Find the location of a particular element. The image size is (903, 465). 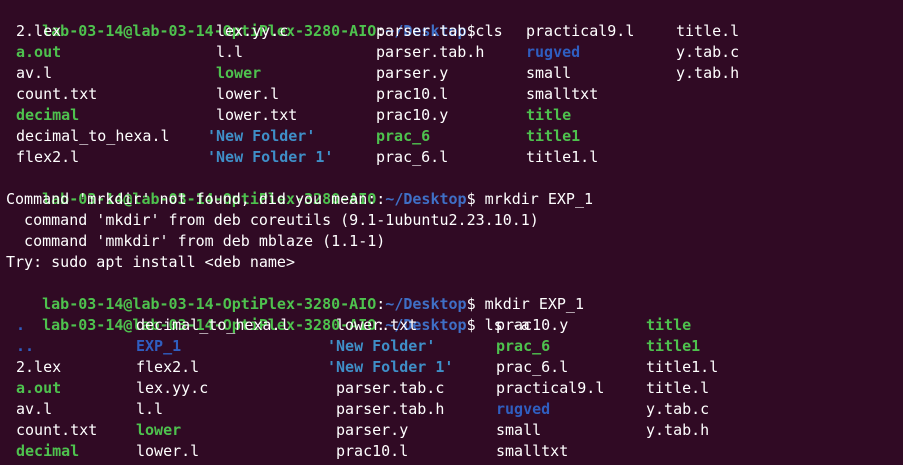

file-entry: .. is located at coordinates (25, 346).